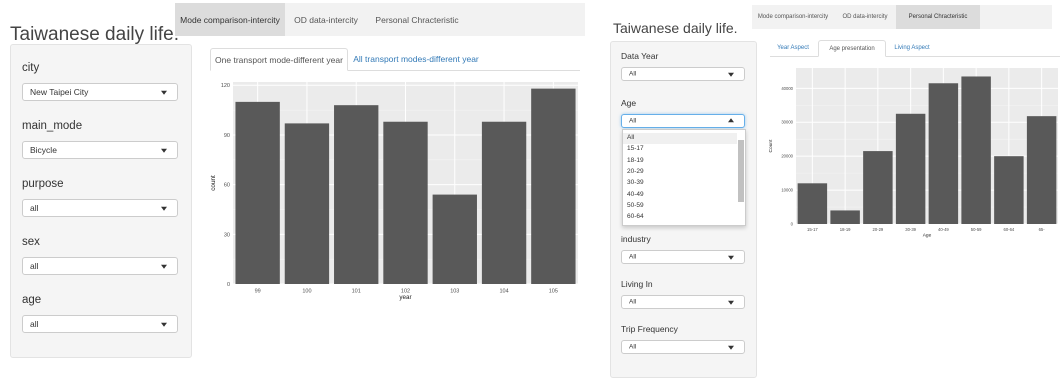 The image size is (1060, 378). What do you see at coordinates (910, 229) in the screenshot?
I see `x-tick-label: 30-39` at bounding box center [910, 229].